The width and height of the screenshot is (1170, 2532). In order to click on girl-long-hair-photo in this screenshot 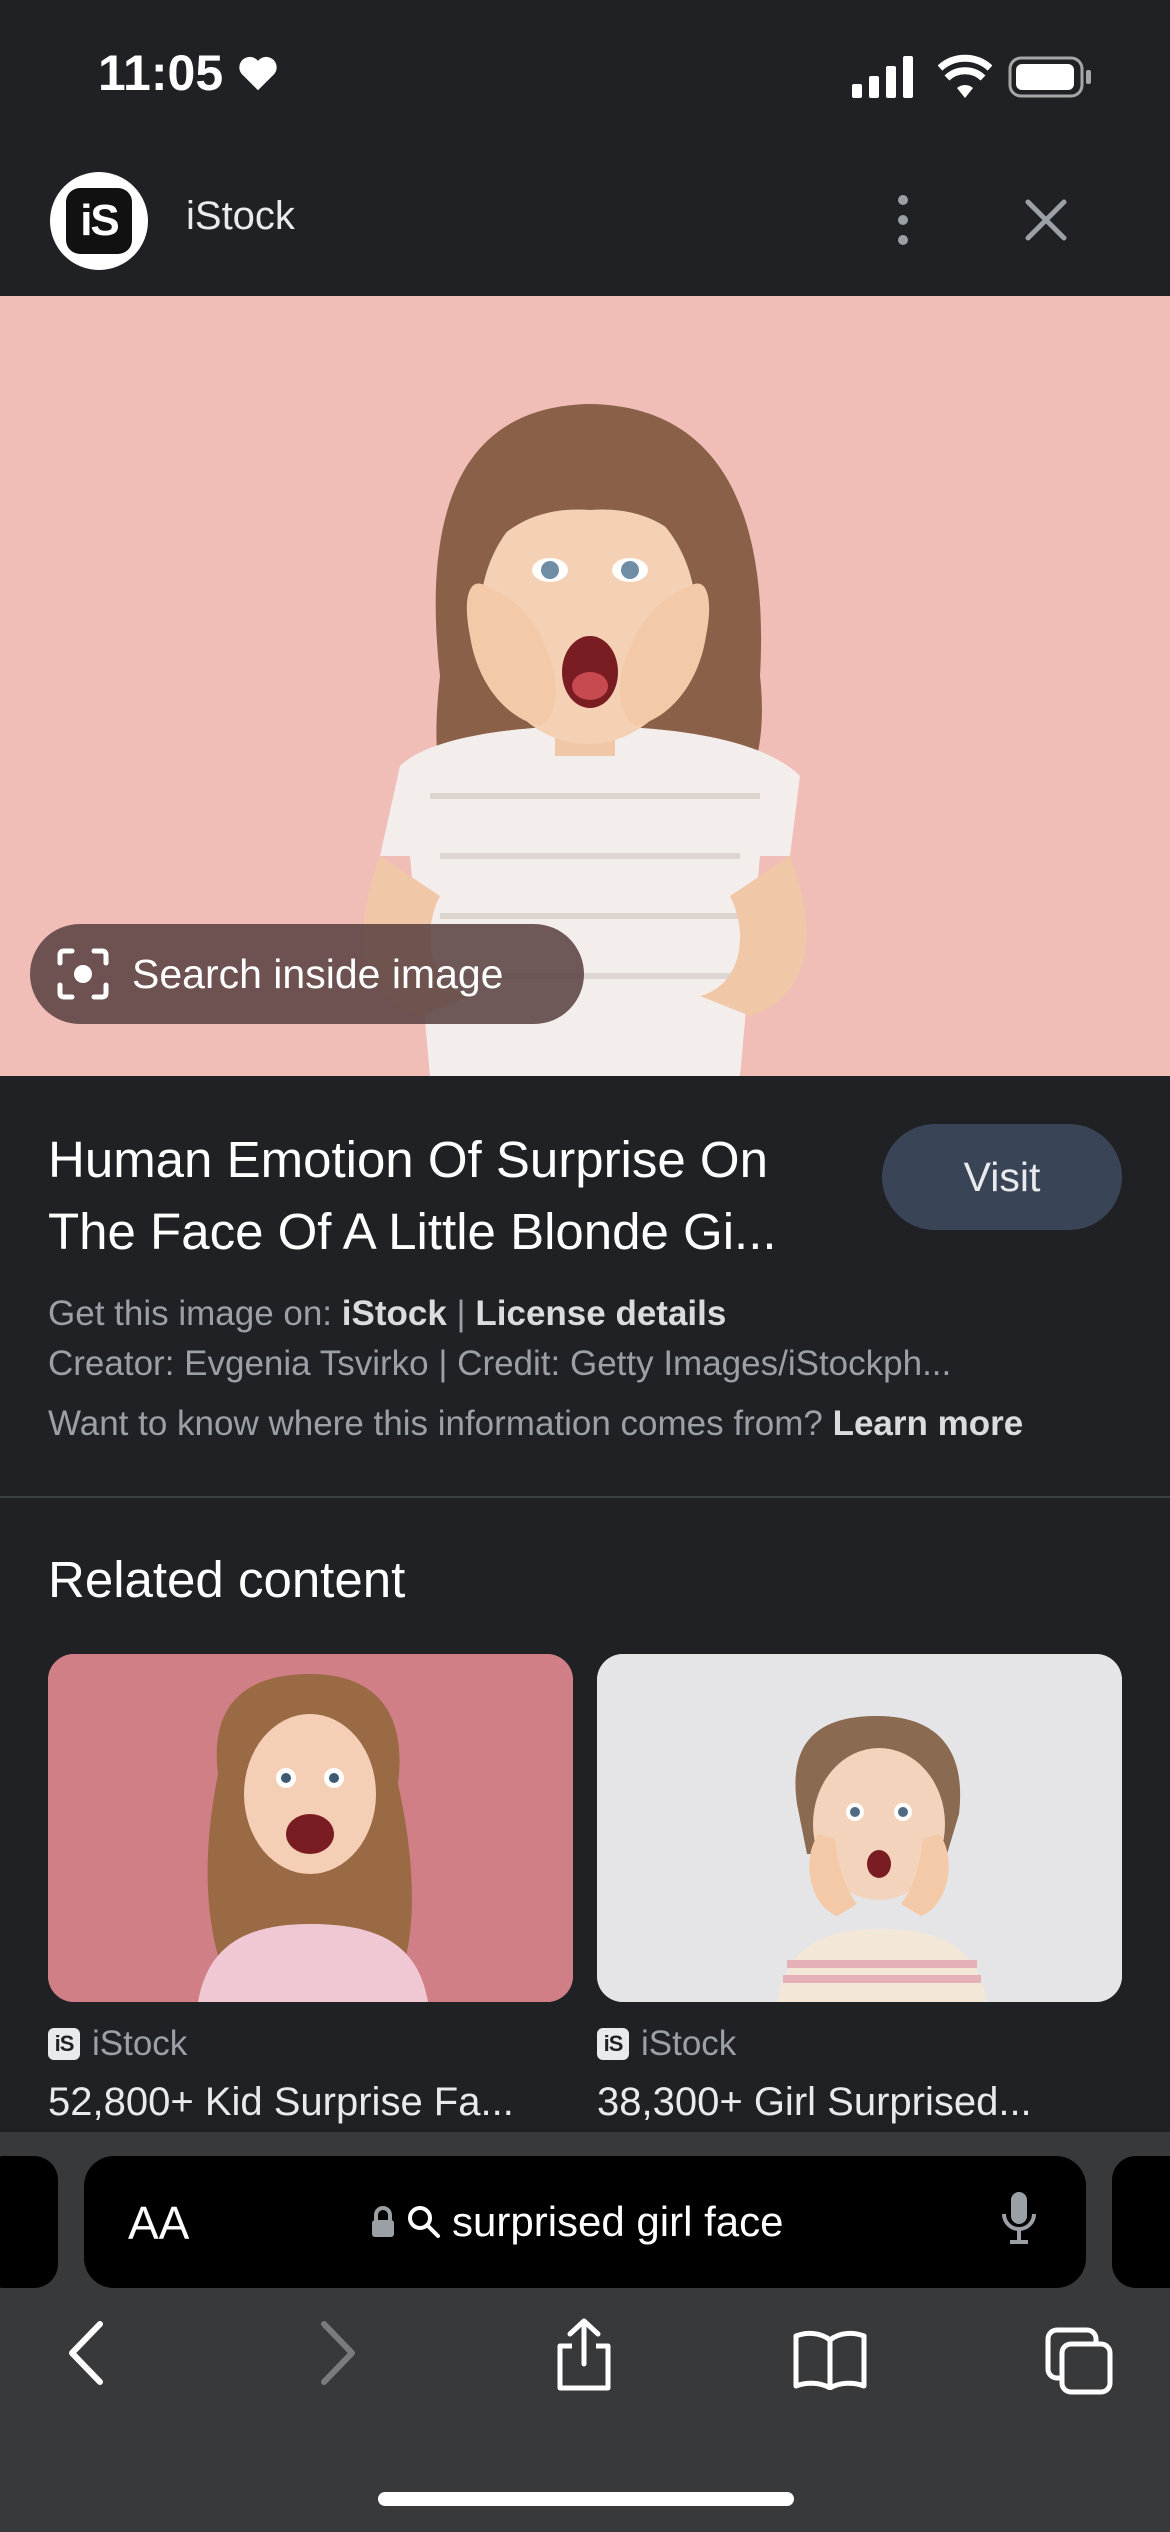, I will do `click(310, 1828)`.